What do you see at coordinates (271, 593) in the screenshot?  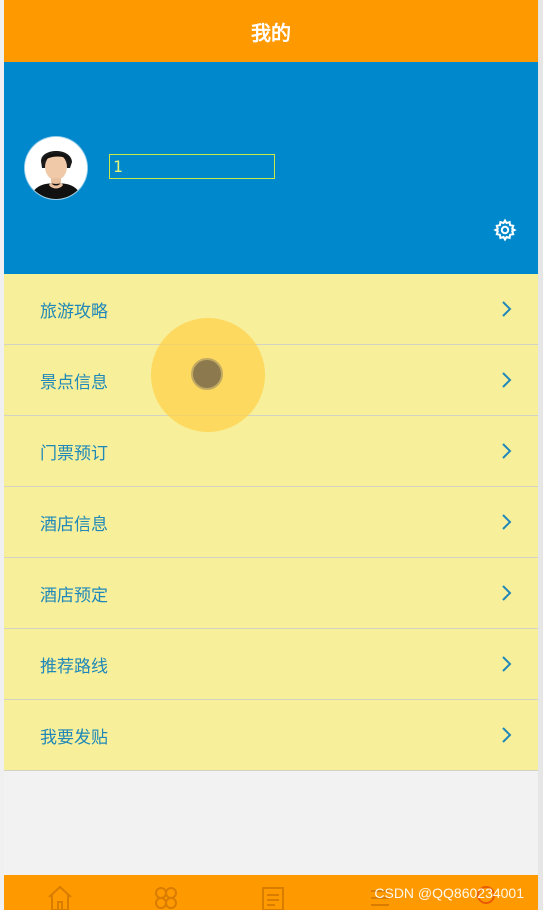 I see `menu-item-hotel-booking: 酒店预定` at bounding box center [271, 593].